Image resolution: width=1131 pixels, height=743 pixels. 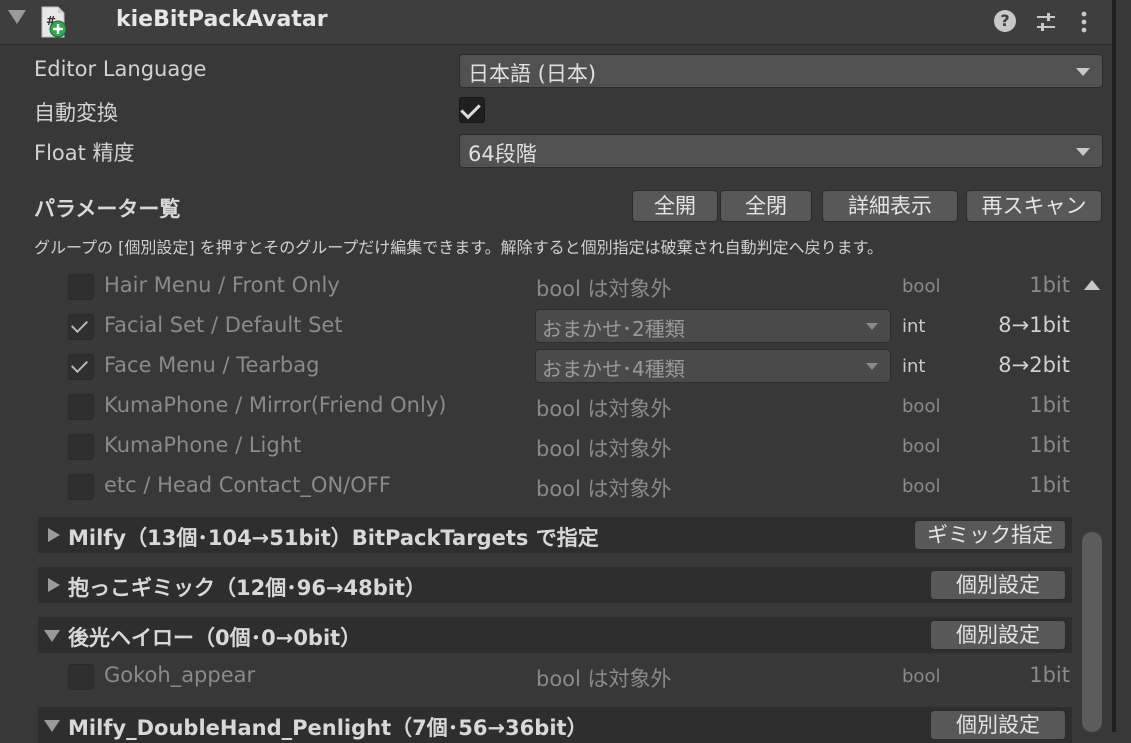 What do you see at coordinates (1123, 366) in the screenshot?
I see `inspector-gutter` at bounding box center [1123, 366].